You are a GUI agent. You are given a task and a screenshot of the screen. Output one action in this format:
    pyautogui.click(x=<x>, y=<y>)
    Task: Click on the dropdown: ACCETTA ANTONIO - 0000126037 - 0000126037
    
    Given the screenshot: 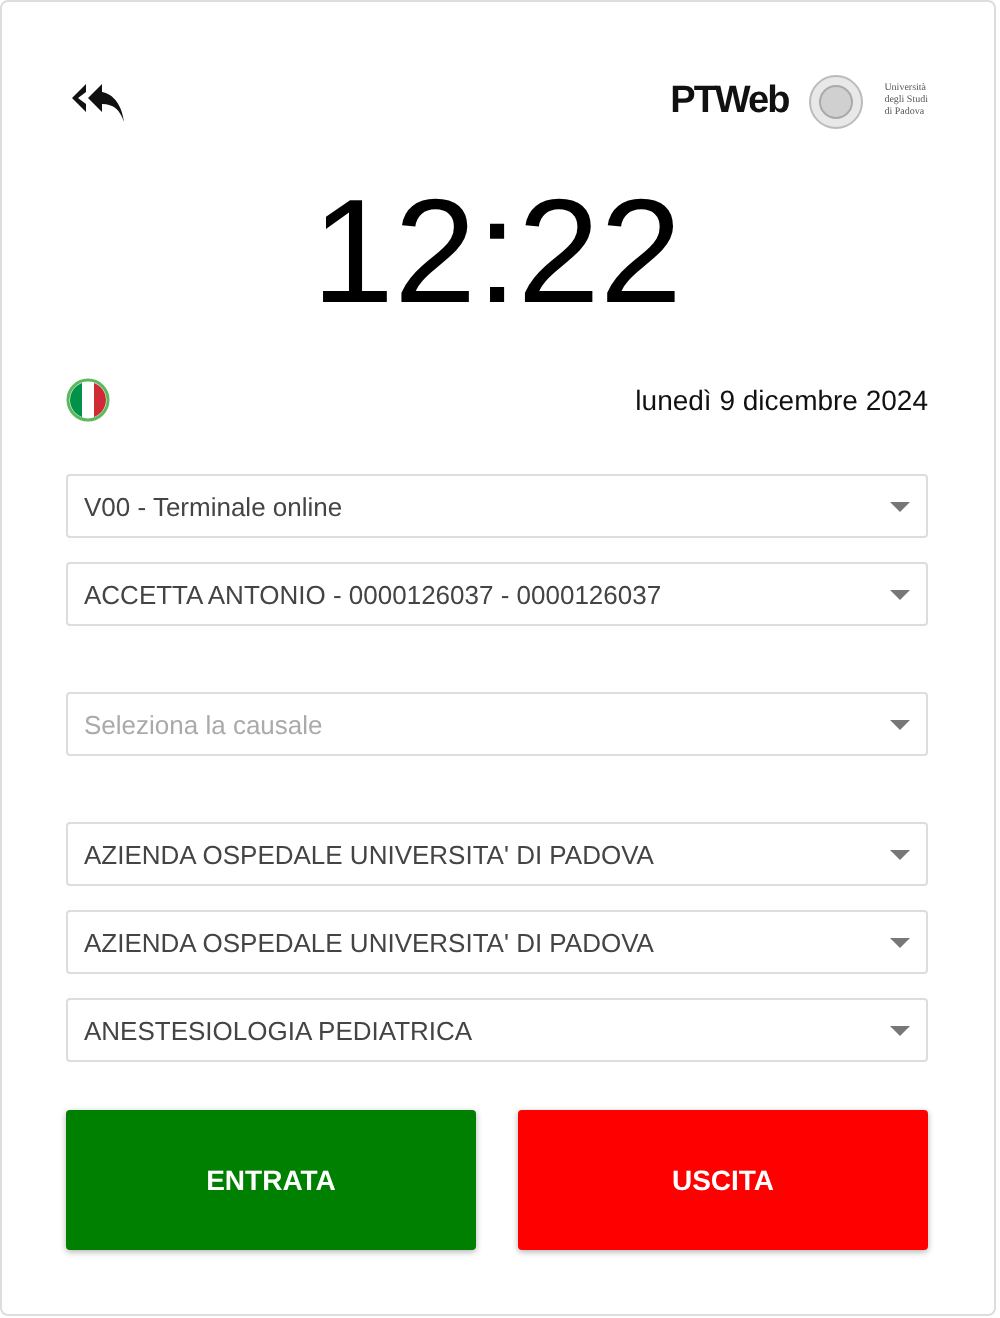 What is the action you would take?
    pyautogui.click(x=497, y=594)
    